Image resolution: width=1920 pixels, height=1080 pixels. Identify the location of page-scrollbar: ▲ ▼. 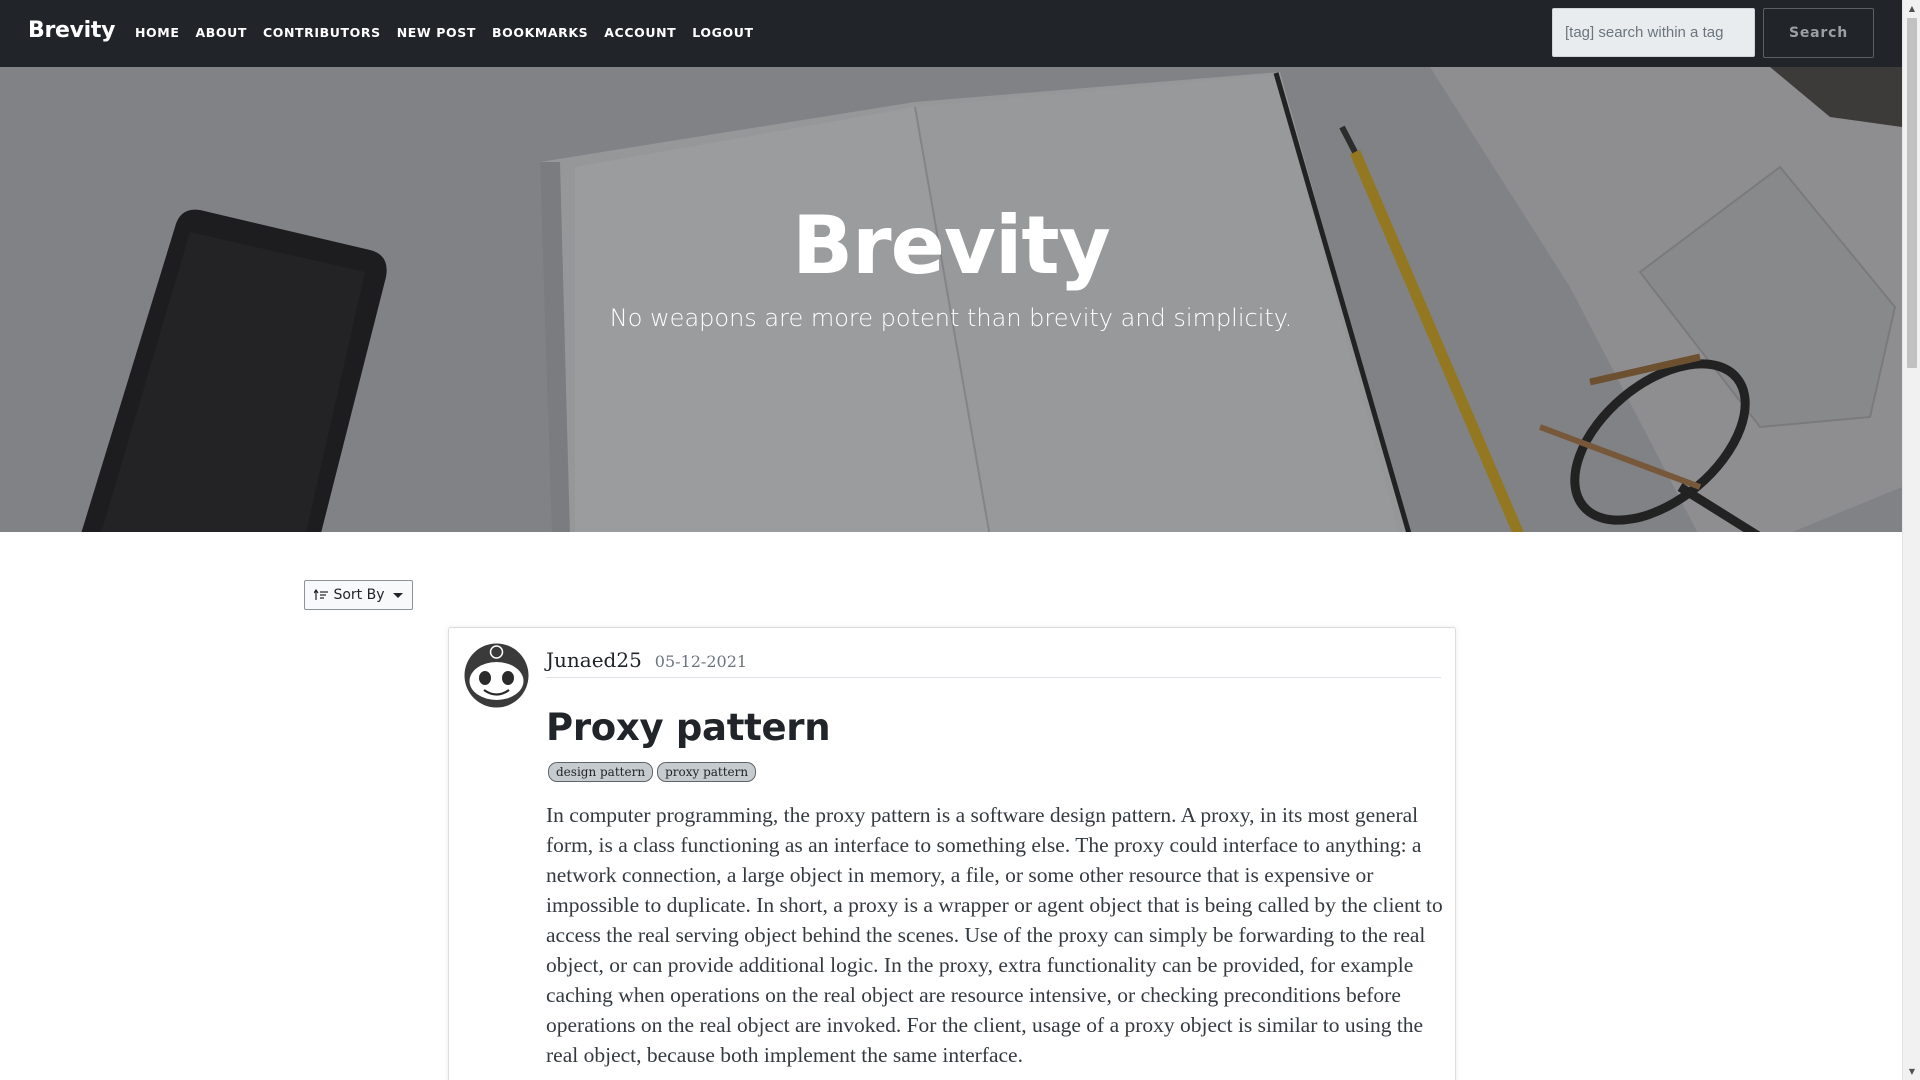
(1911, 540).